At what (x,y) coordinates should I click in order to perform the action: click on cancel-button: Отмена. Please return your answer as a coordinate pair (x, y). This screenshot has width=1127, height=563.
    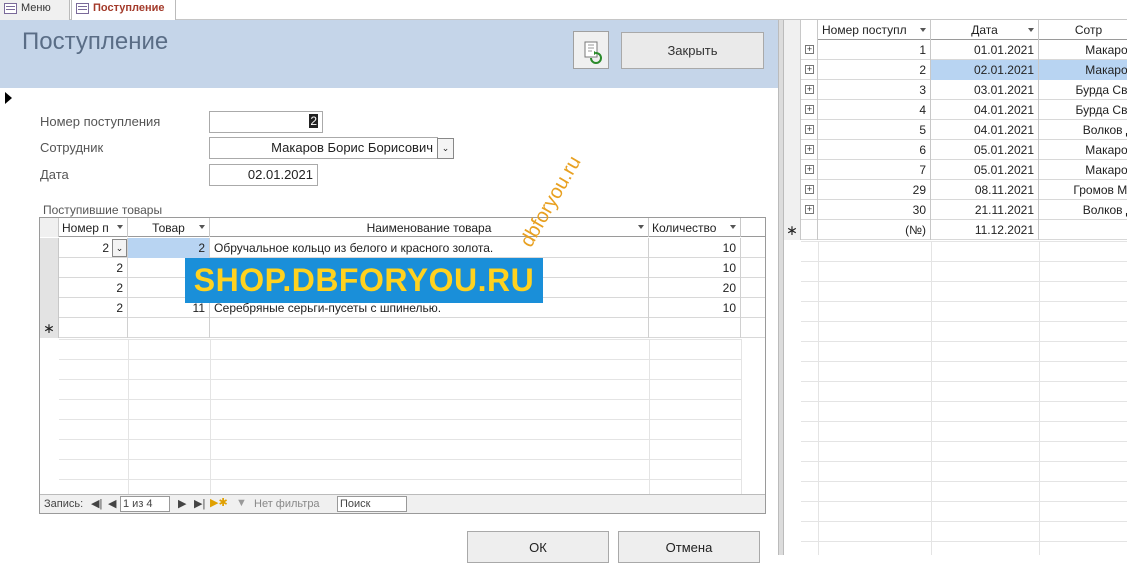
    Looking at the image, I should click on (689, 547).